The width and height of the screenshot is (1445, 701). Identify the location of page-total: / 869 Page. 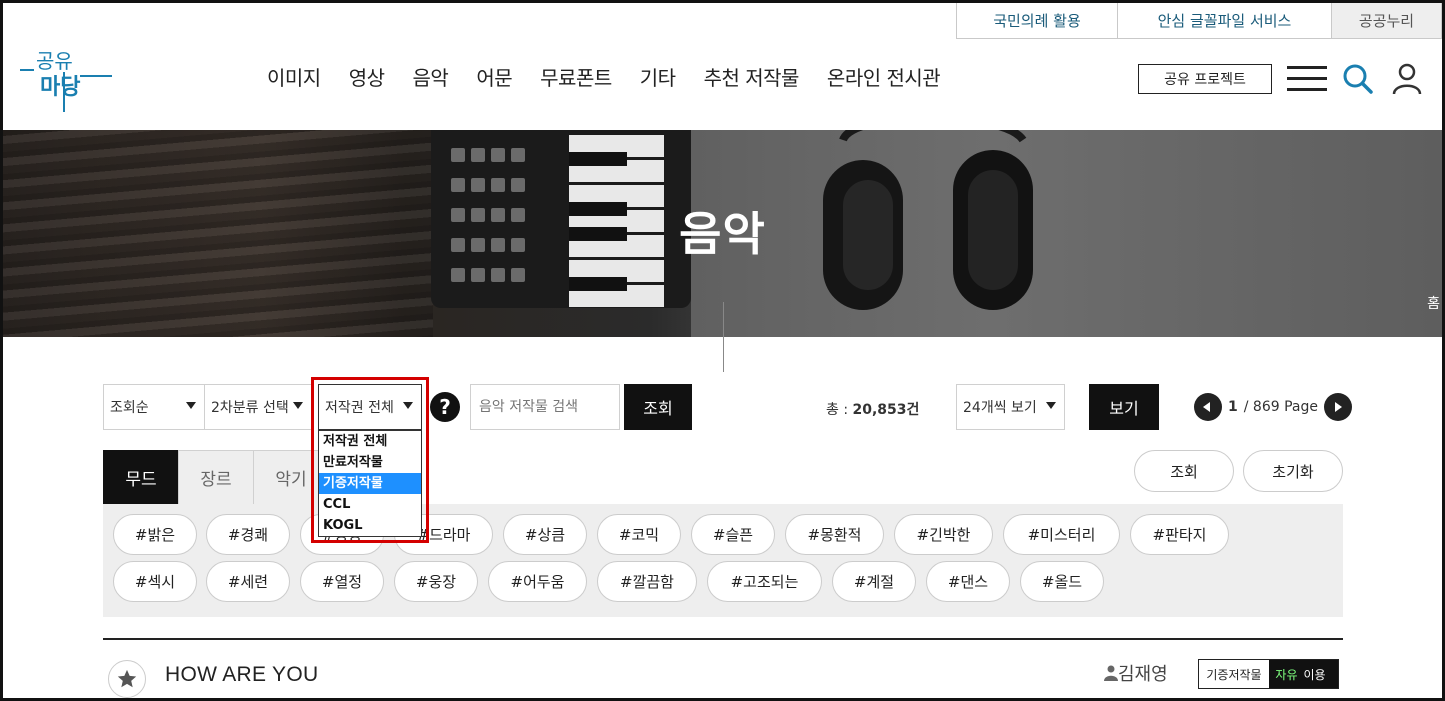
(1280, 407).